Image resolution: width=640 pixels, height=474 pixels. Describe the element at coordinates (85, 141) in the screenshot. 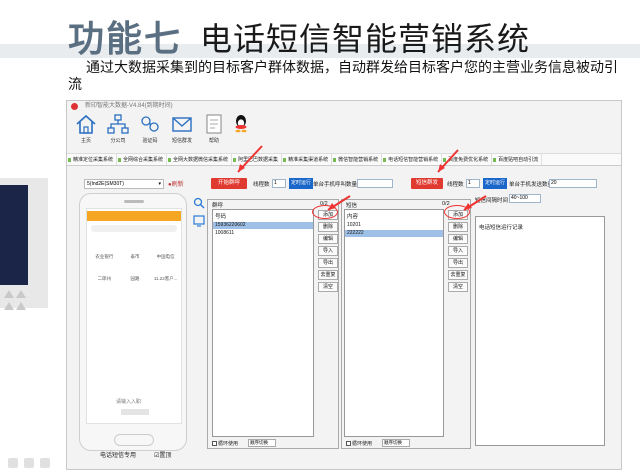

I see `toolbar-home-label: 主页` at that location.